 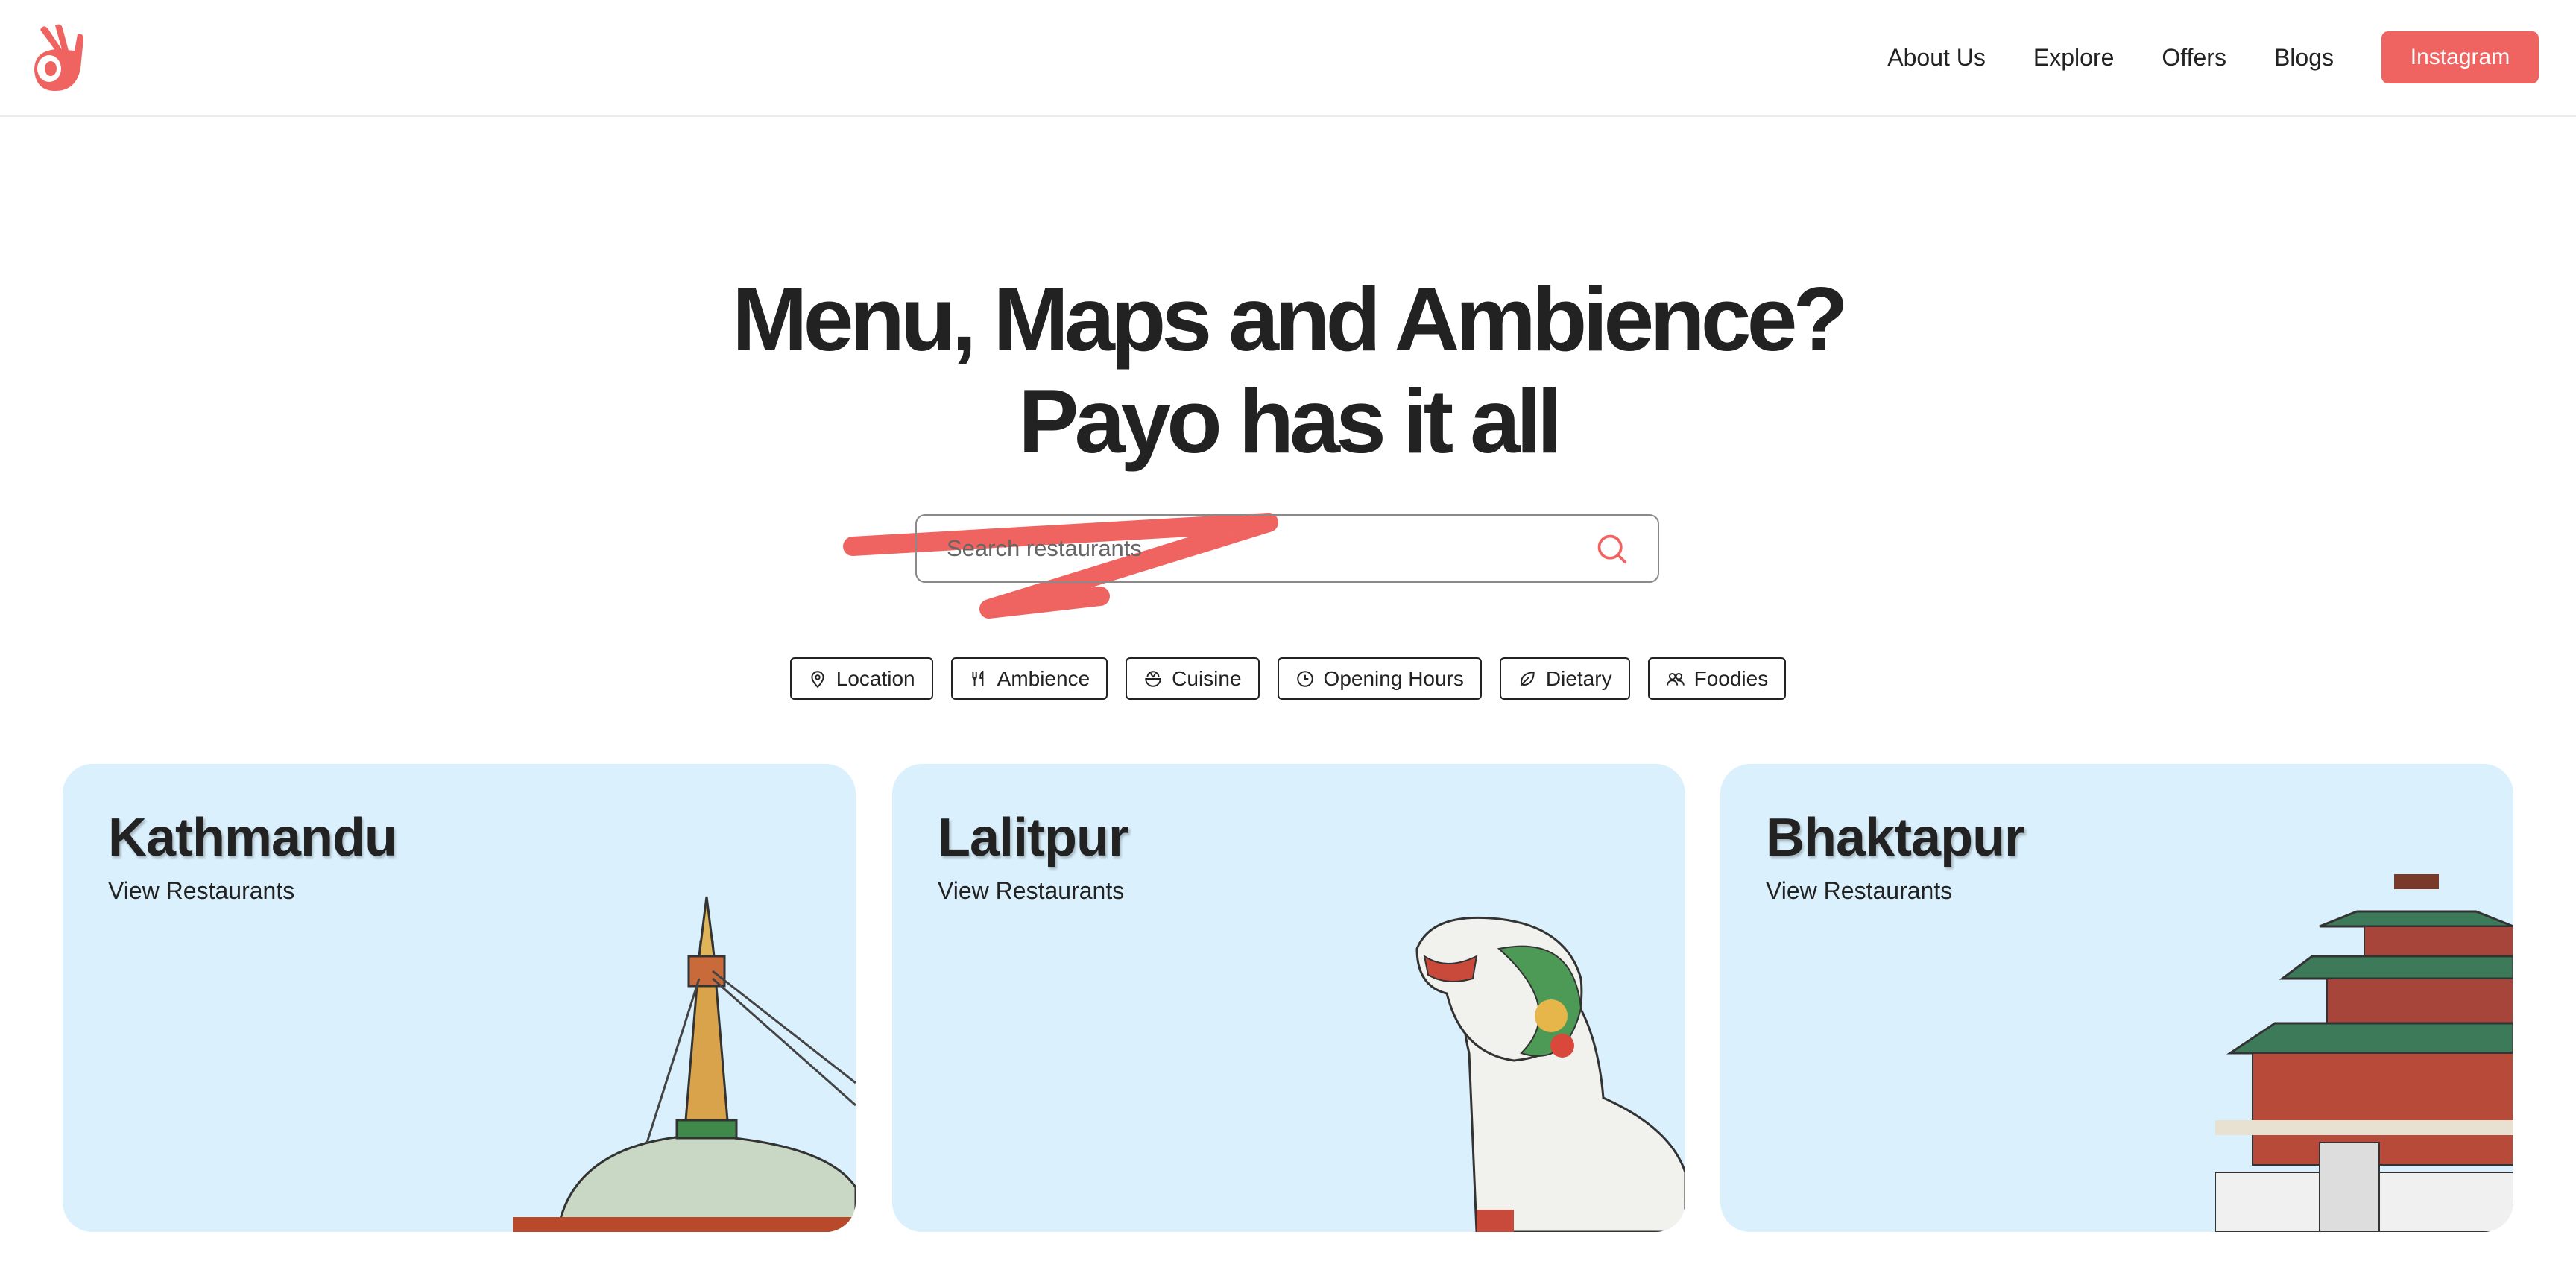 I want to click on filter-label: Opening Hours, so click(x=1393, y=678).